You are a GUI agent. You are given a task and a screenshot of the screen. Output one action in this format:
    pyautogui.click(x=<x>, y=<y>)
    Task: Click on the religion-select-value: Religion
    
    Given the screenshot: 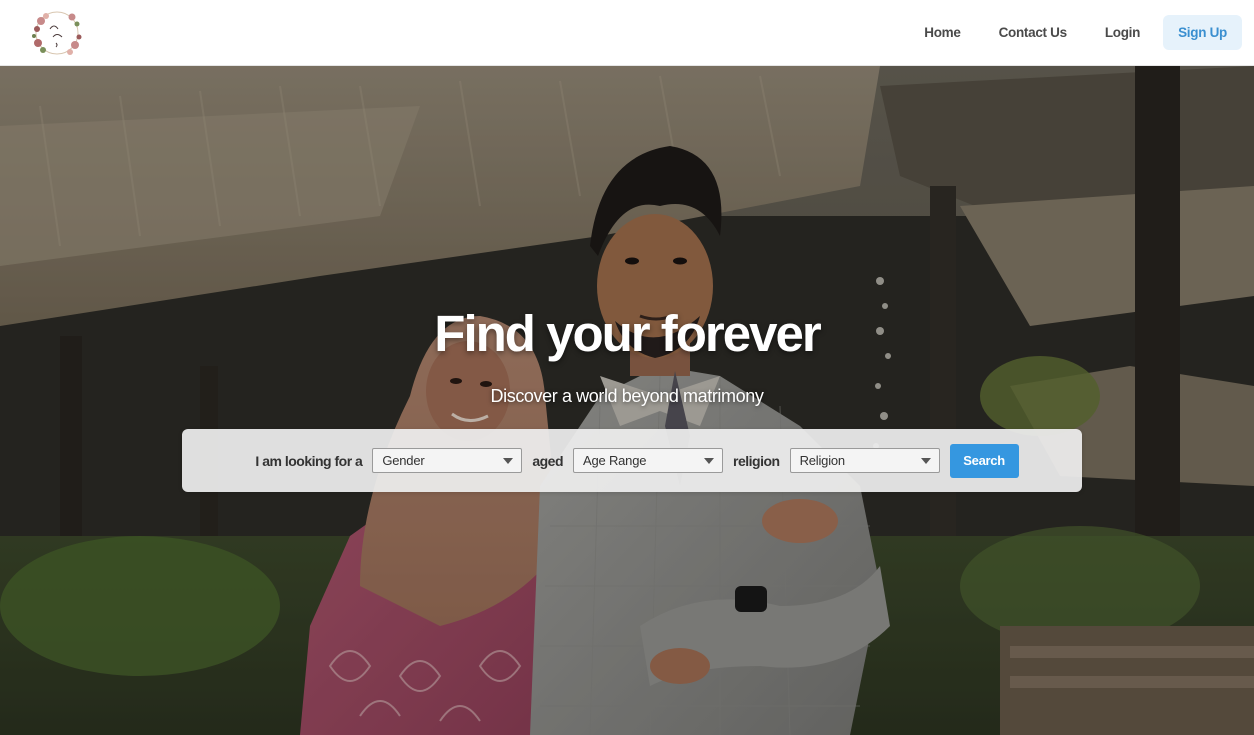 What is the action you would take?
    pyautogui.click(x=822, y=460)
    